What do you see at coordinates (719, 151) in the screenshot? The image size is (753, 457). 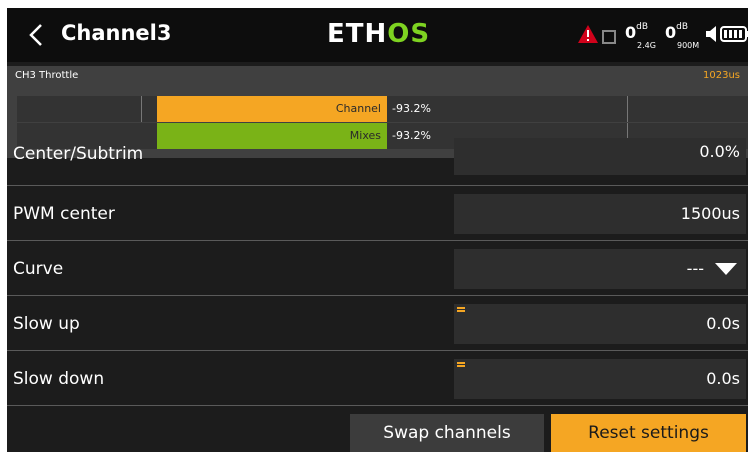 I see `center-subtrim-value: 0.0%` at bounding box center [719, 151].